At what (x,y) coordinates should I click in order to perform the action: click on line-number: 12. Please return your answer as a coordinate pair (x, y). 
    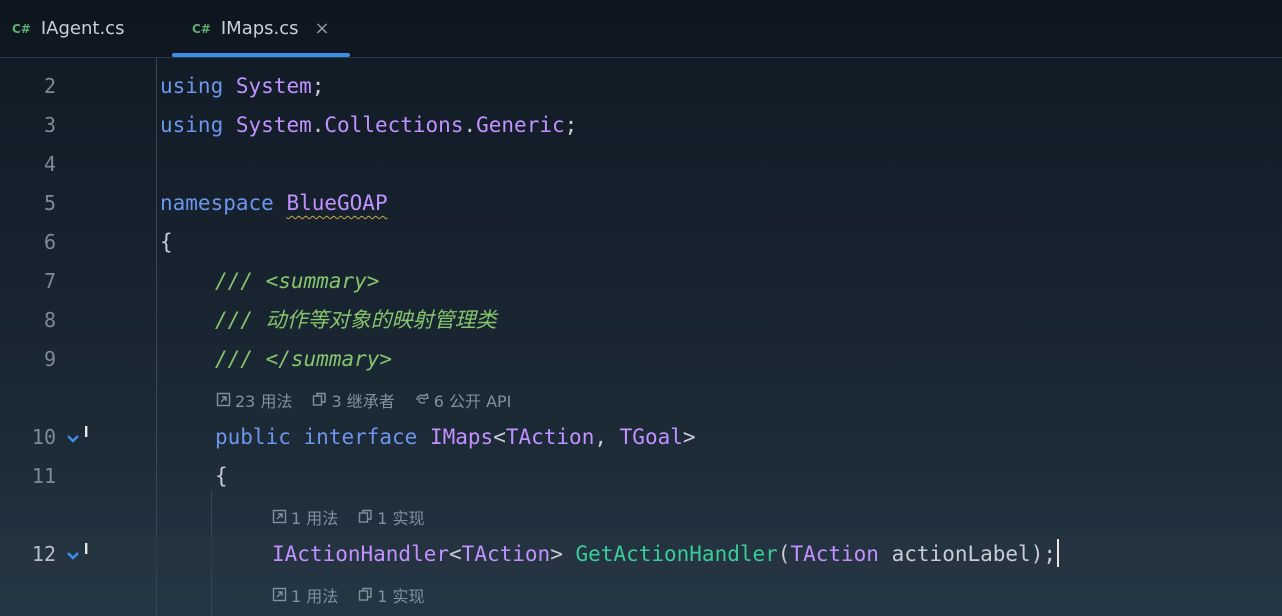
    Looking at the image, I should click on (43, 554).